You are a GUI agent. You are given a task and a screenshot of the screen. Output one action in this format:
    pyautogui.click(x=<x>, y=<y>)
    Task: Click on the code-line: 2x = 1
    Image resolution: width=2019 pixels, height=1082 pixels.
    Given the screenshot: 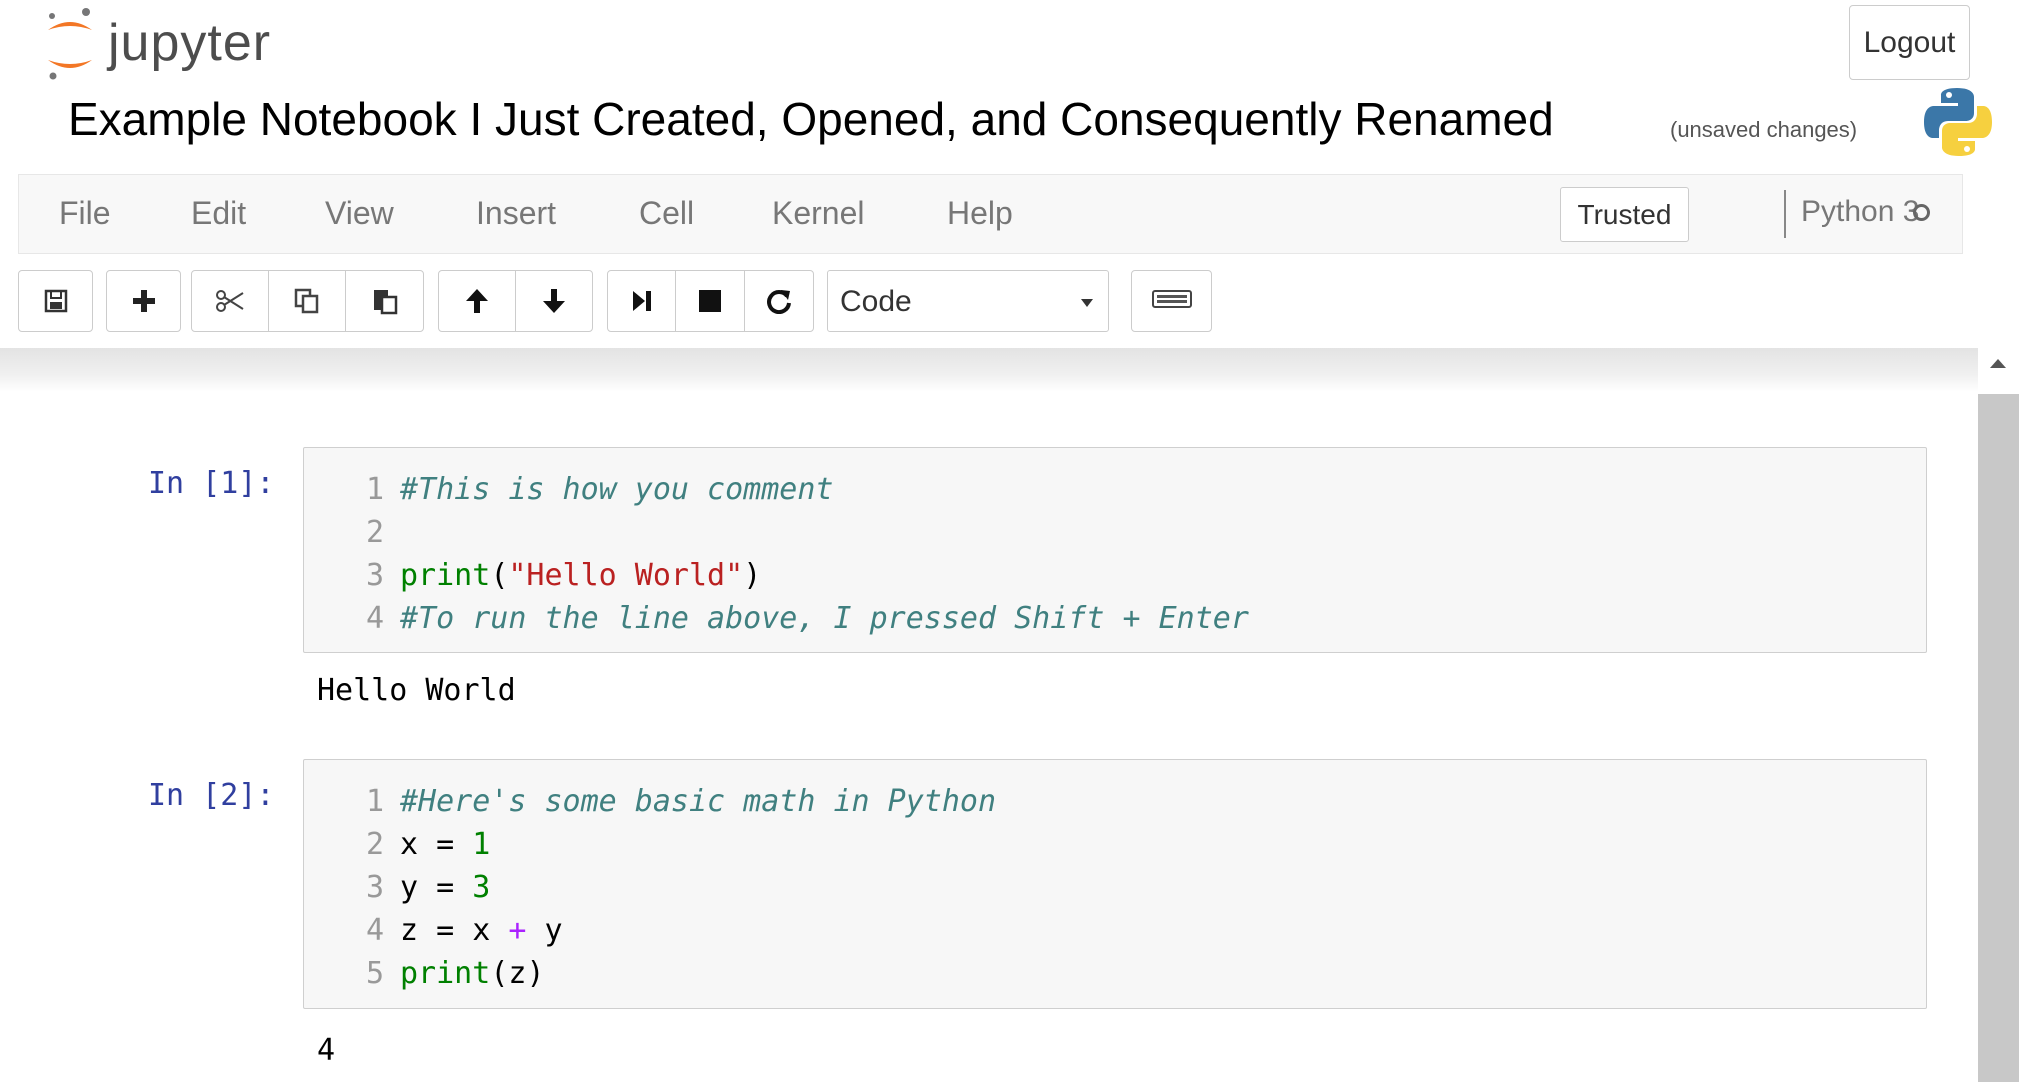 What is the action you would take?
    pyautogui.click(x=397, y=844)
    